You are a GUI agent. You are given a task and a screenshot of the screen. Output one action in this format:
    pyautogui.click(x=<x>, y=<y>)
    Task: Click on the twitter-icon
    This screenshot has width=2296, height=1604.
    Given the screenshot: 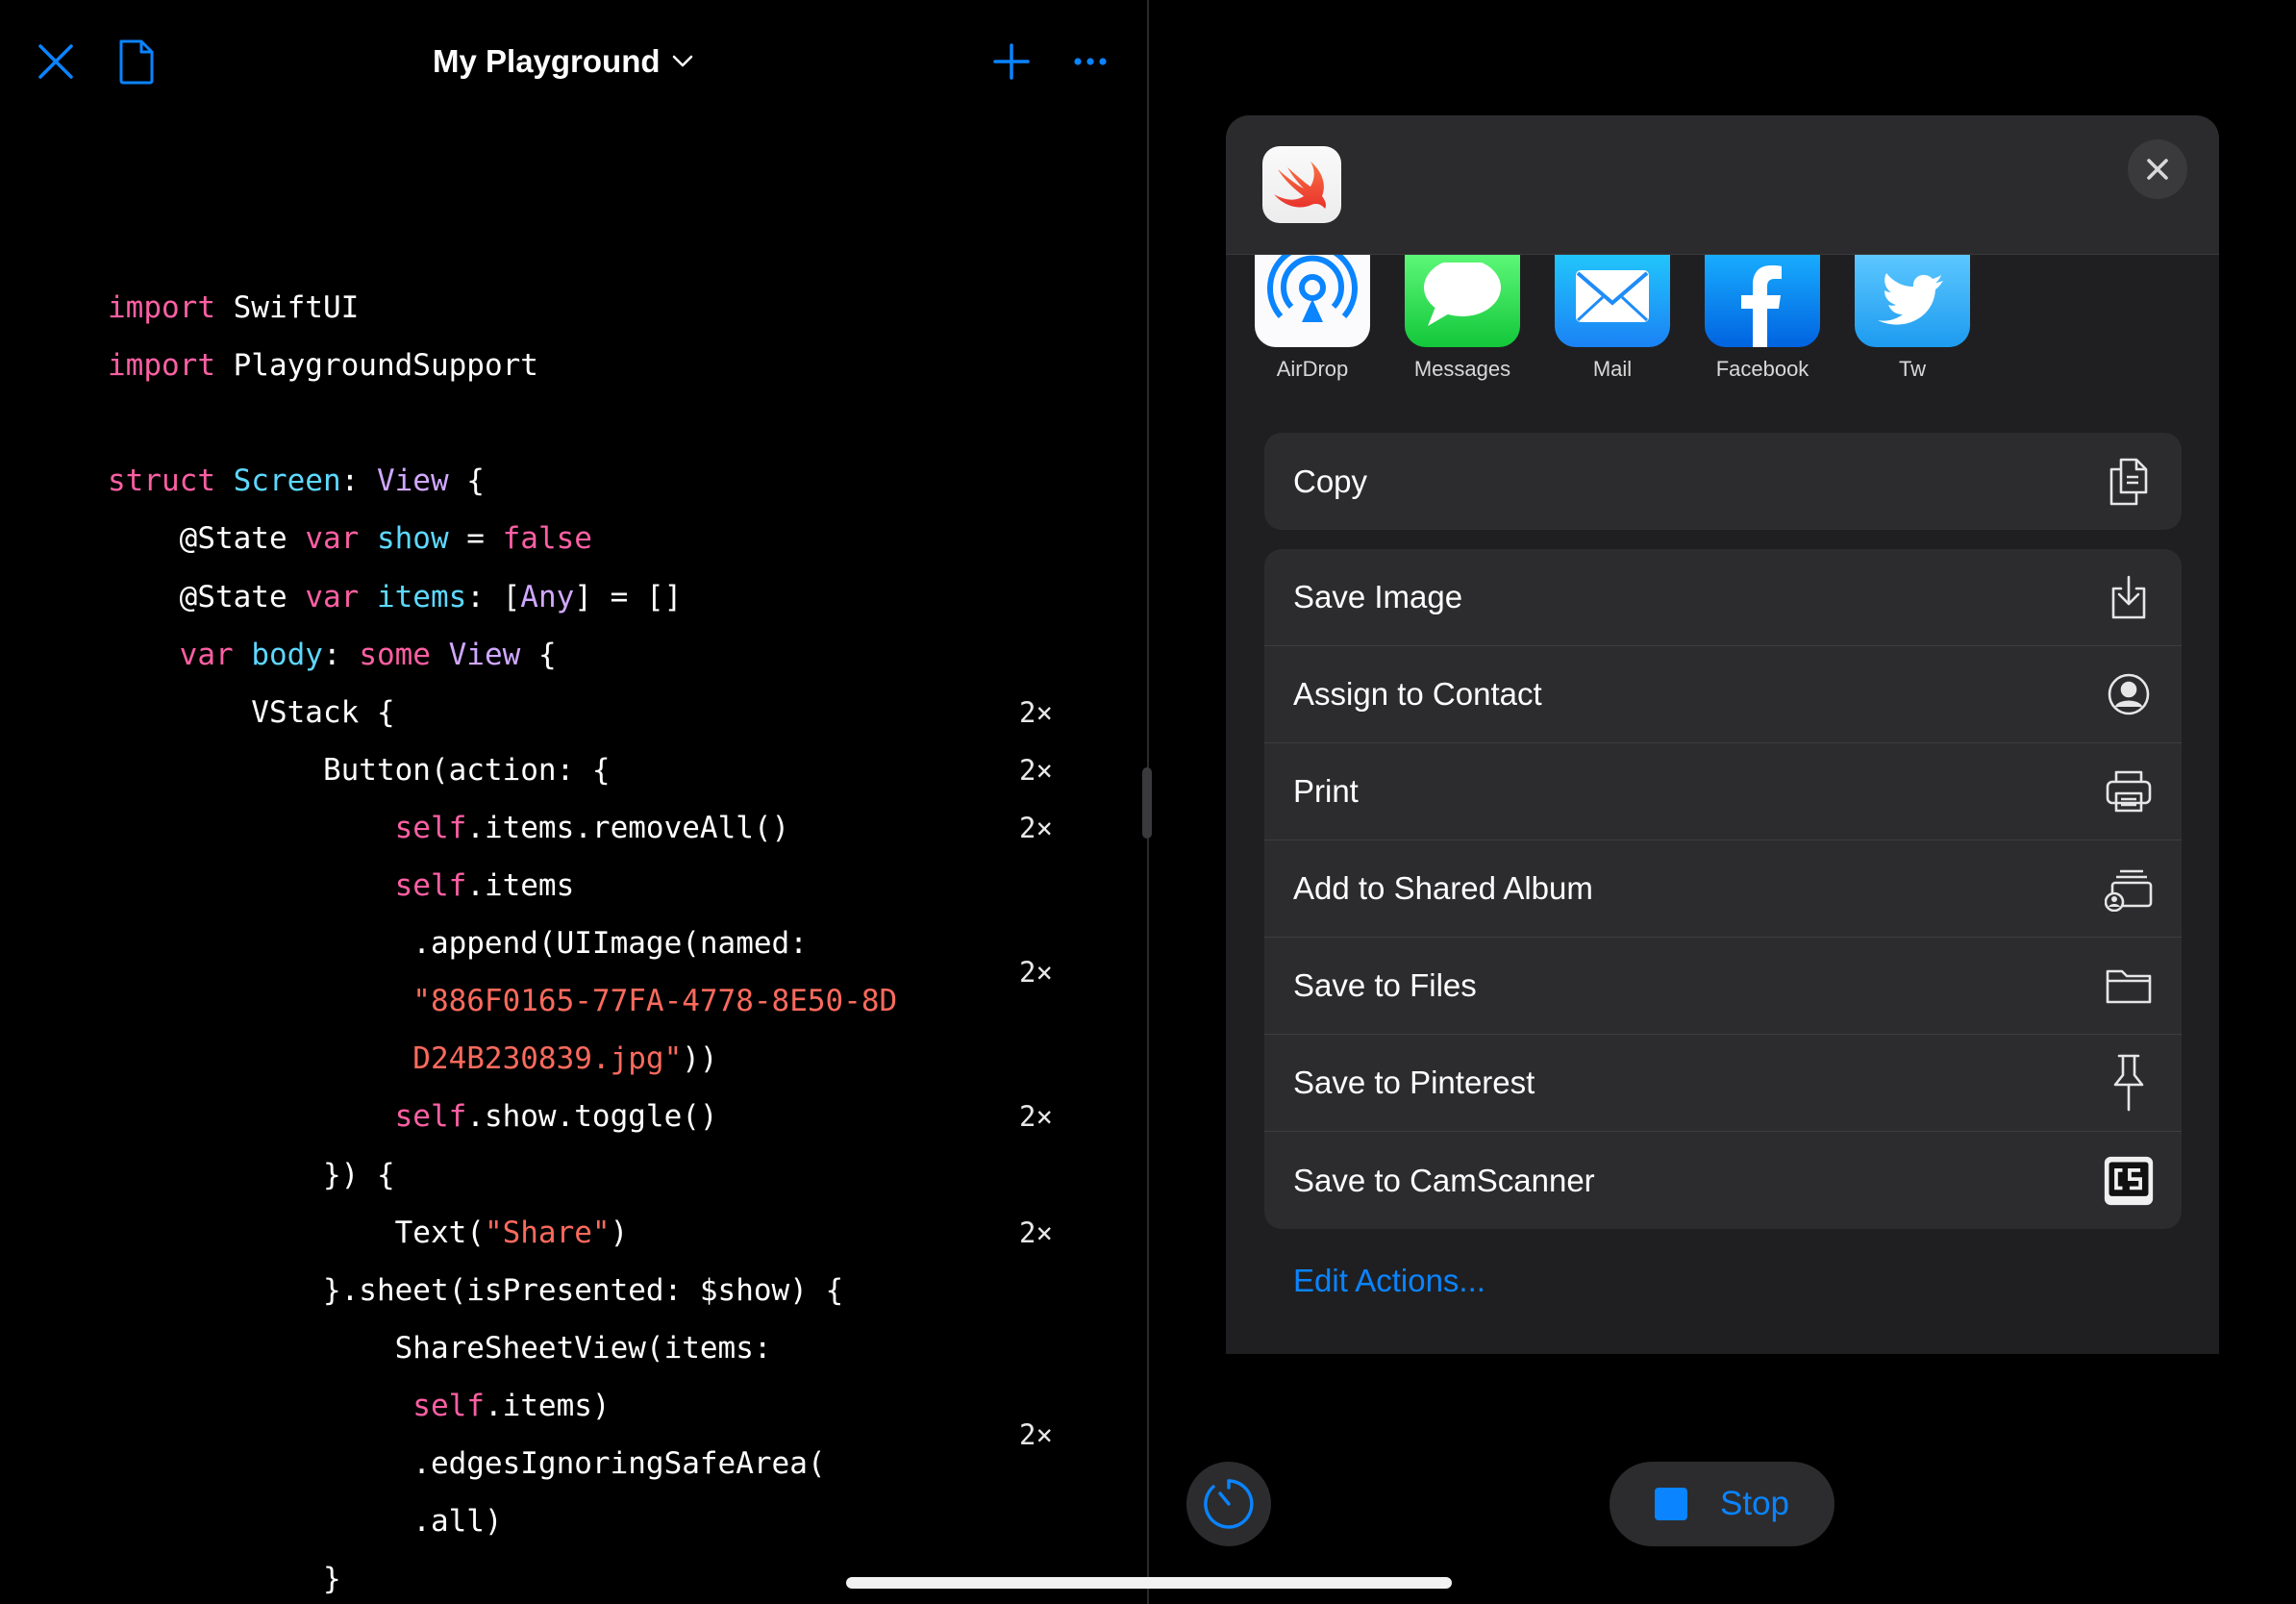 What is the action you would take?
    pyautogui.click(x=1912, y=301)
    